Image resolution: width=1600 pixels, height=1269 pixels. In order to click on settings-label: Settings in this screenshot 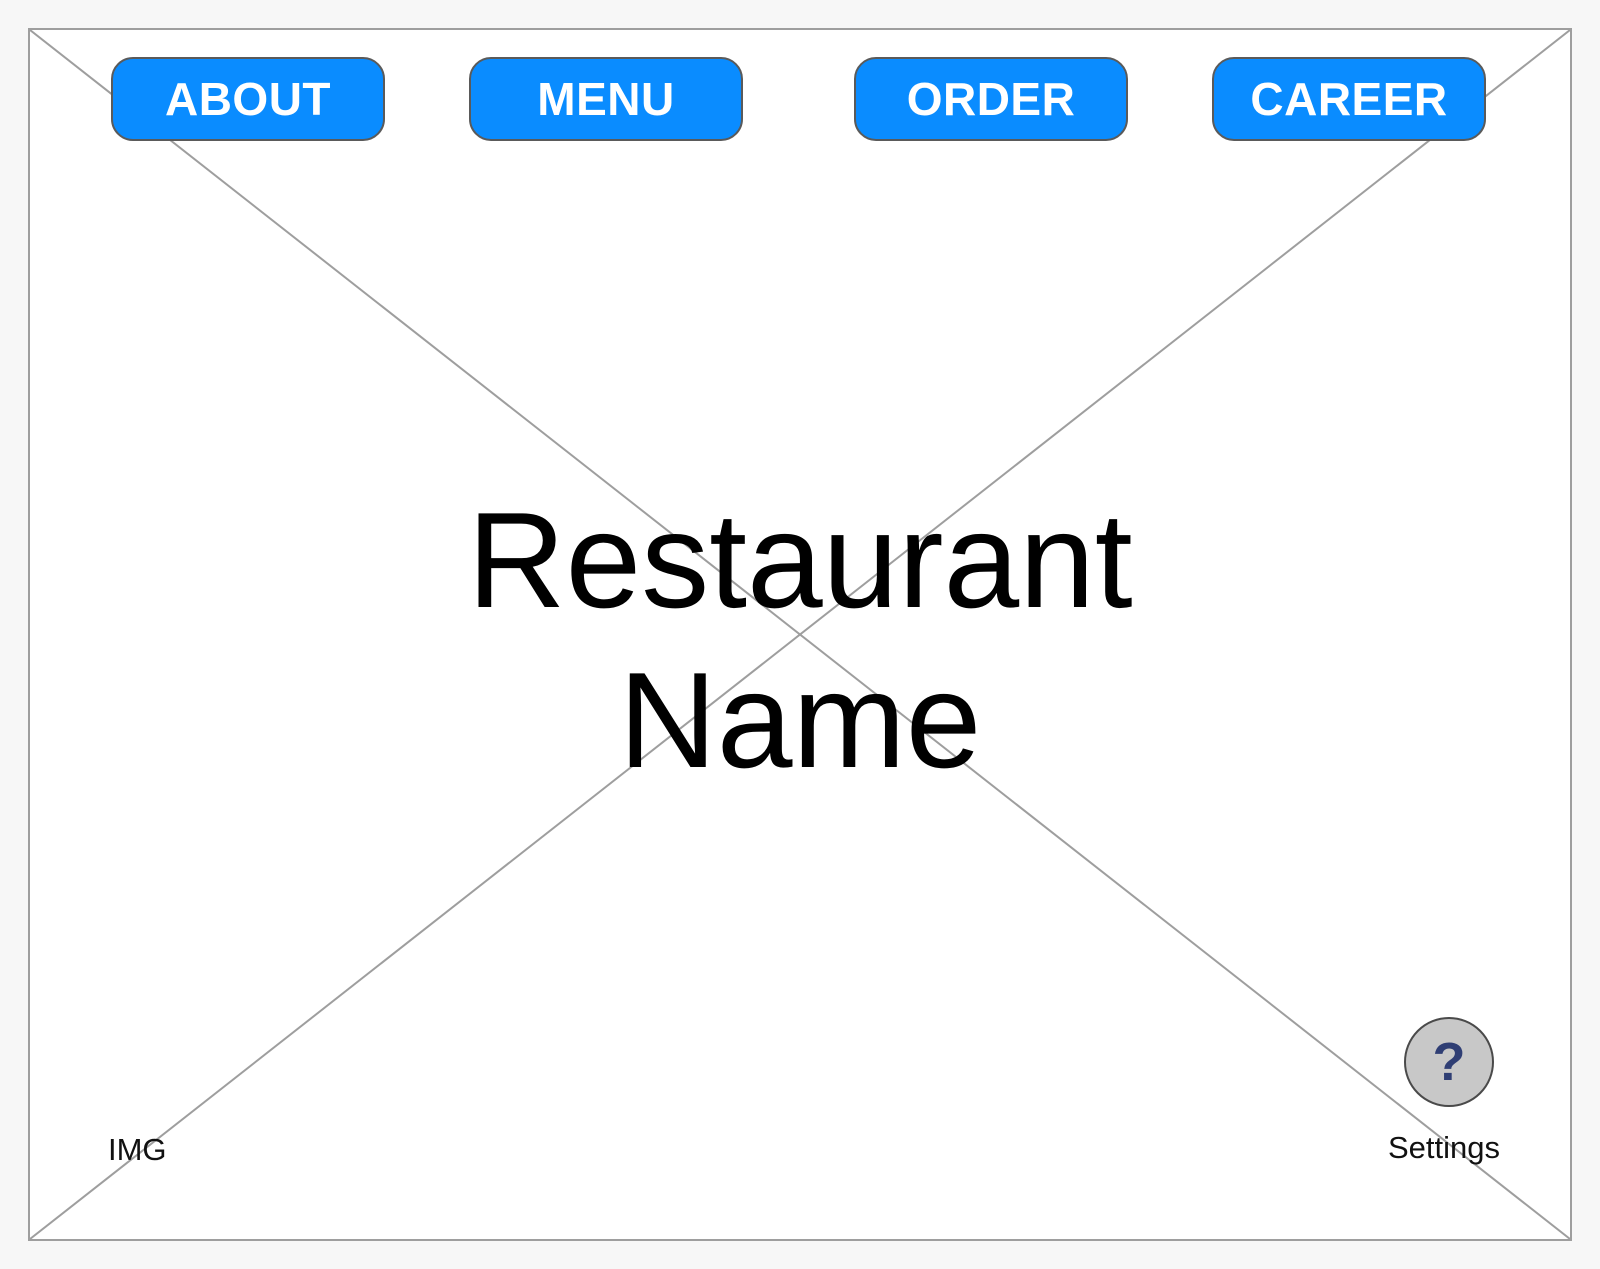, I will do `click(1444, 1147)`.